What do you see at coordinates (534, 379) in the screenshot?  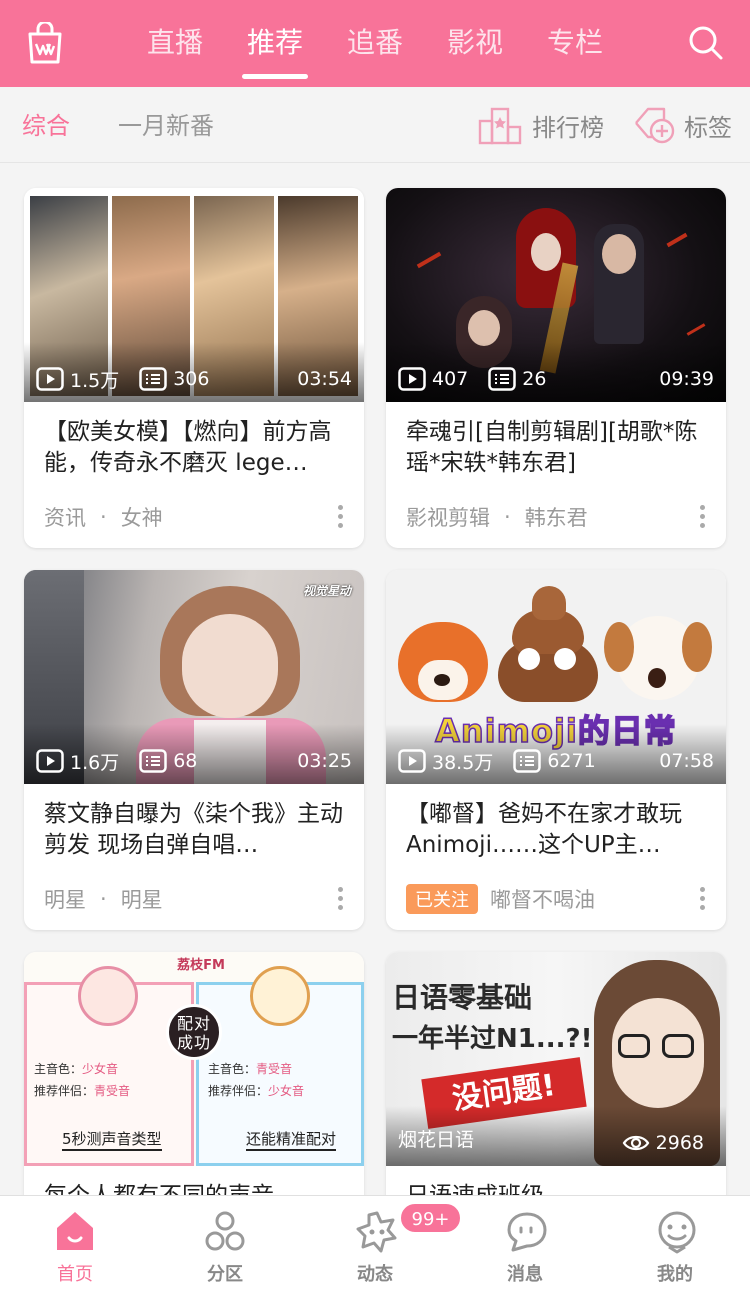 I see `danmaku-count: 26` at bounding box center [534, 379].